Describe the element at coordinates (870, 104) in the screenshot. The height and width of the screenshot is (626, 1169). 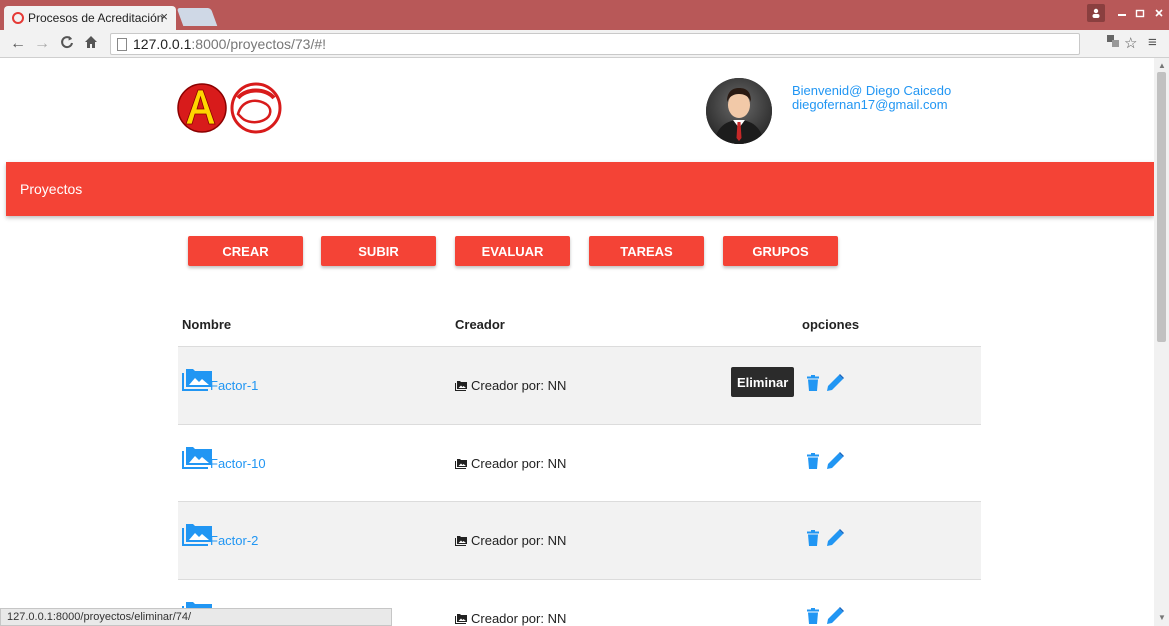
I see `user-email: diegofernan17@gmail.com` at that location.